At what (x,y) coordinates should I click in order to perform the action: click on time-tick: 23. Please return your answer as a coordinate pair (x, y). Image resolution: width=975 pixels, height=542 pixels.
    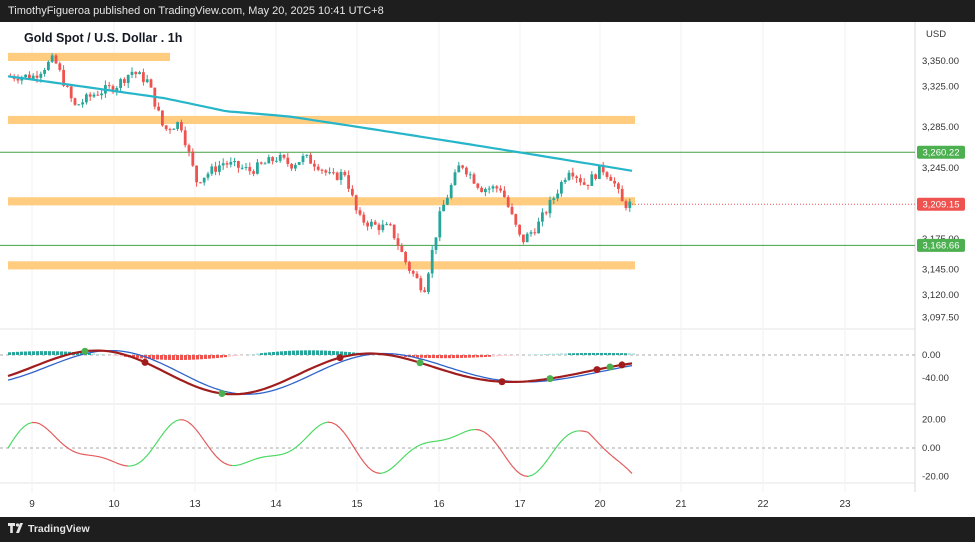
    Looking at the image, I should click on (845, 504).